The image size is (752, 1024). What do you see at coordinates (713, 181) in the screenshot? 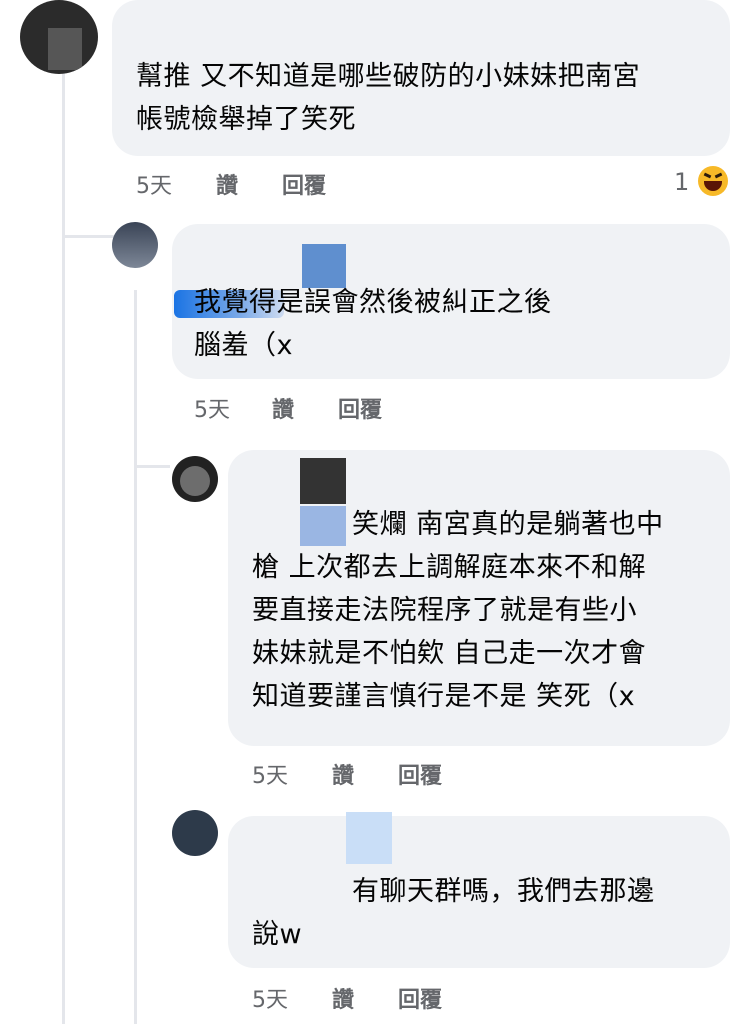
I see `laugh-icon` at bounding box center [713, 181].